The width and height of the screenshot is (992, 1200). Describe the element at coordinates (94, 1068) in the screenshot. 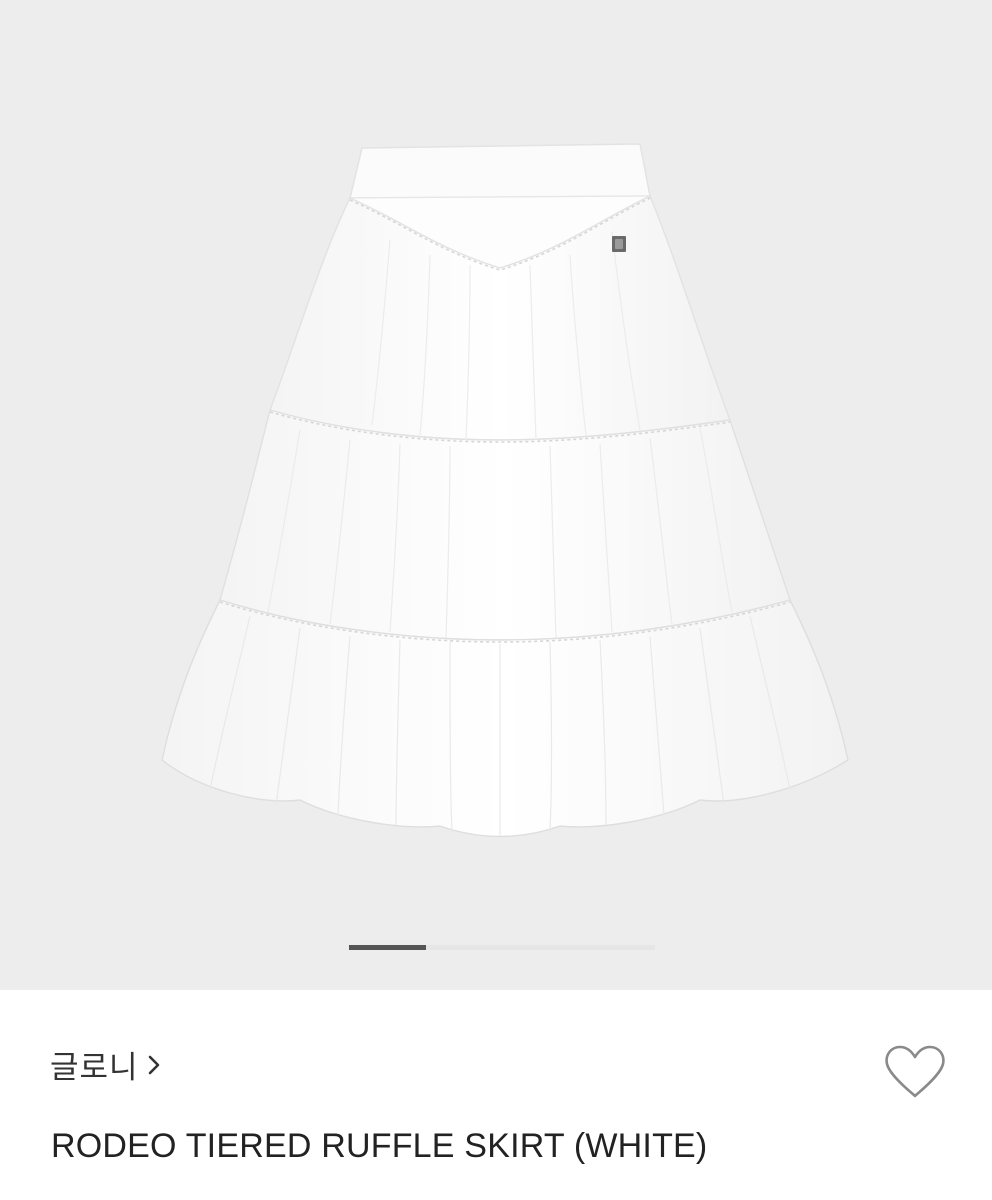

I see `brand-name: 글로니` at that location.